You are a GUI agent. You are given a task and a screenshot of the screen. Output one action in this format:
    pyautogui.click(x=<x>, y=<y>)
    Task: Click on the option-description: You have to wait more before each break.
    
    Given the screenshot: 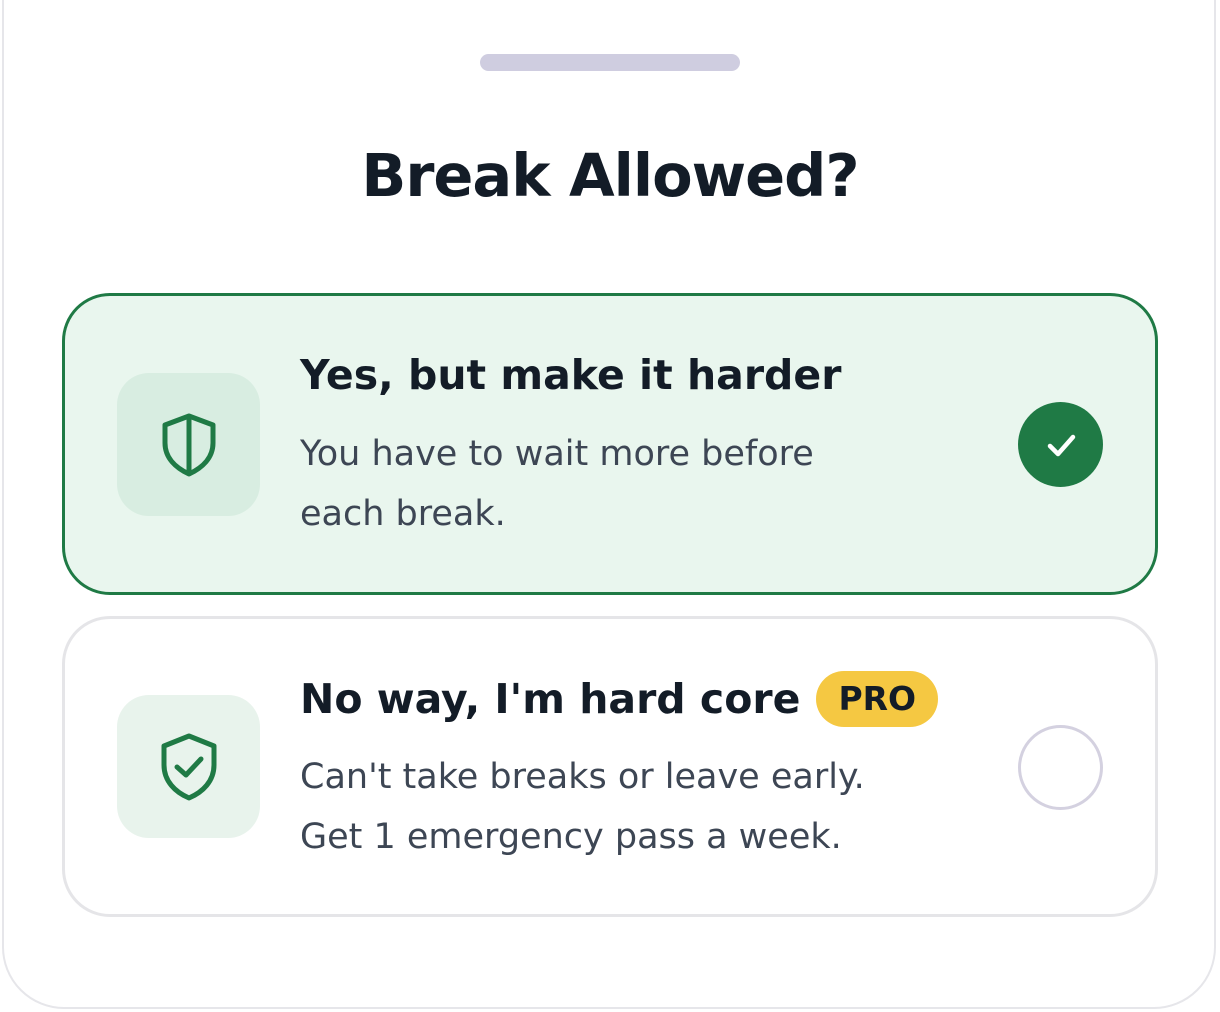 What is the action you would take?
    pyautogui.click(x=620, y=484)
    